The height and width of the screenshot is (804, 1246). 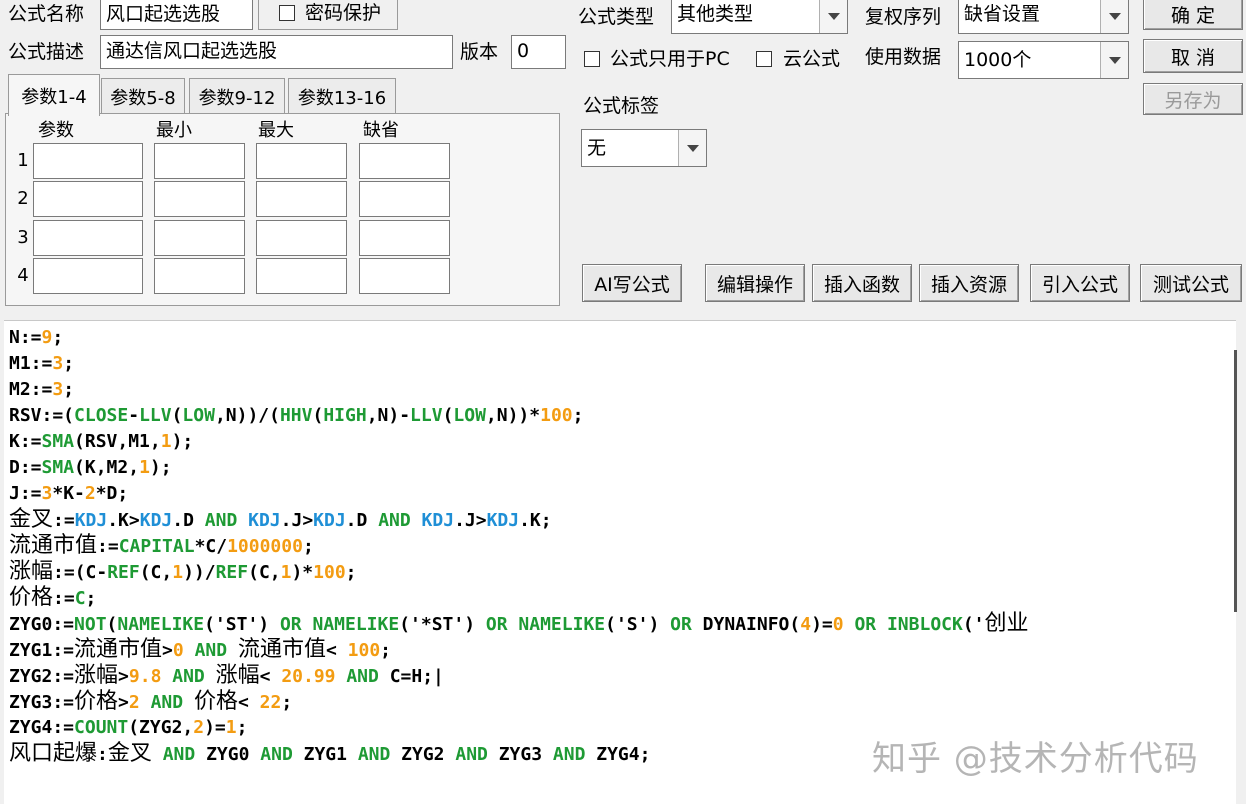 What do you see at coordinates (237, 96) in the screenshot?
I see `tab-params-9-12: 参数9-12` at bounding box center [237, 96].